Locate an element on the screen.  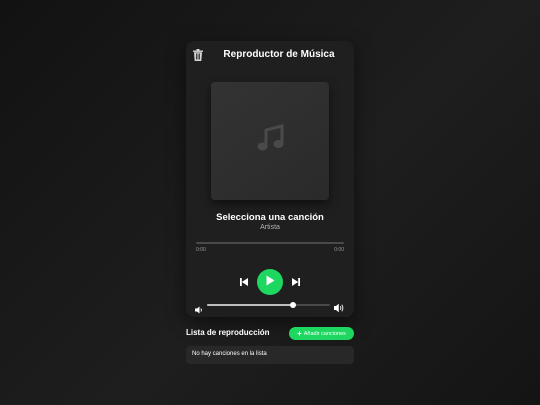
add-songs-button: + Añadir canciones is located at coordinates (321, 333).